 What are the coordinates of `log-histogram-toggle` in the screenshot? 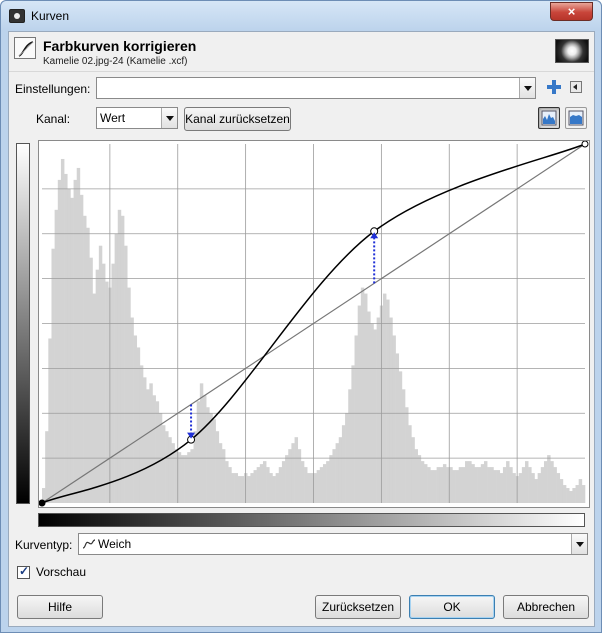 It's located at (576, 118).